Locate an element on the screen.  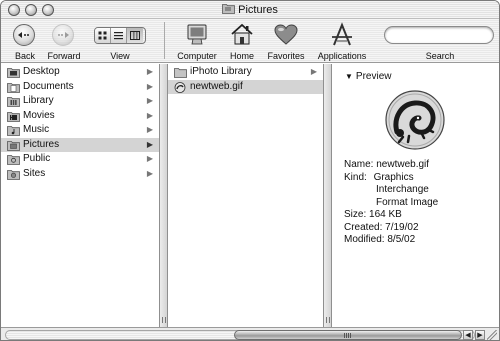
sidebar-item-label: Sites is located at coordinates (34, 173).